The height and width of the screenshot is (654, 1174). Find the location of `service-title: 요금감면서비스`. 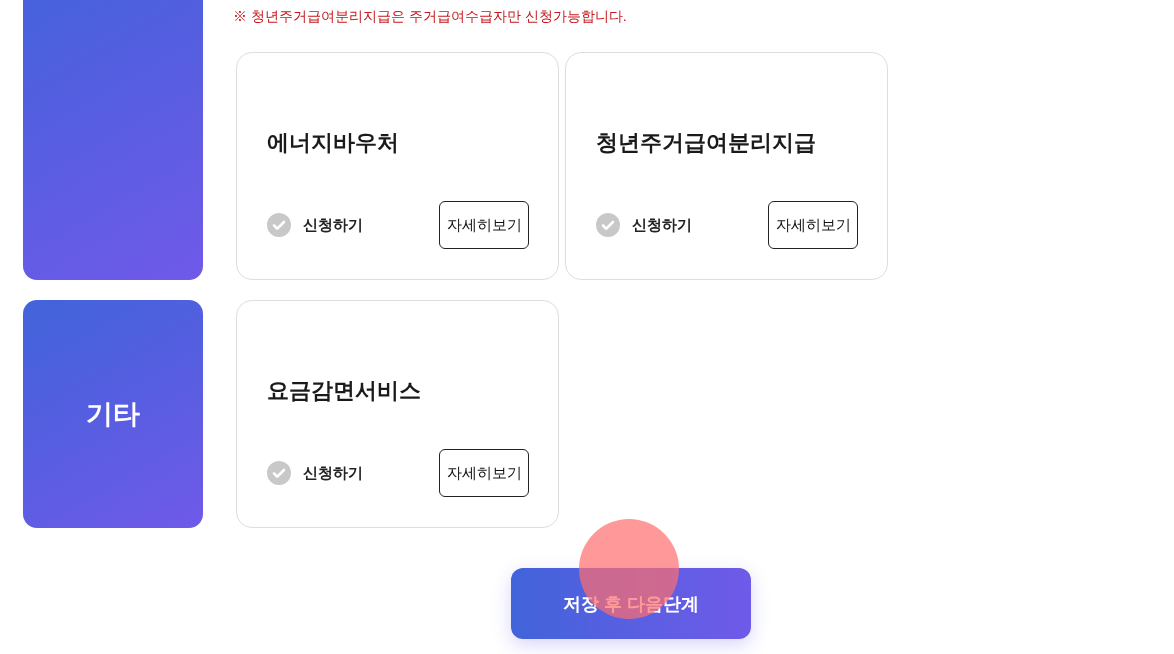

service-title: 요금감면서비스 is located at coordinates (344, 391).